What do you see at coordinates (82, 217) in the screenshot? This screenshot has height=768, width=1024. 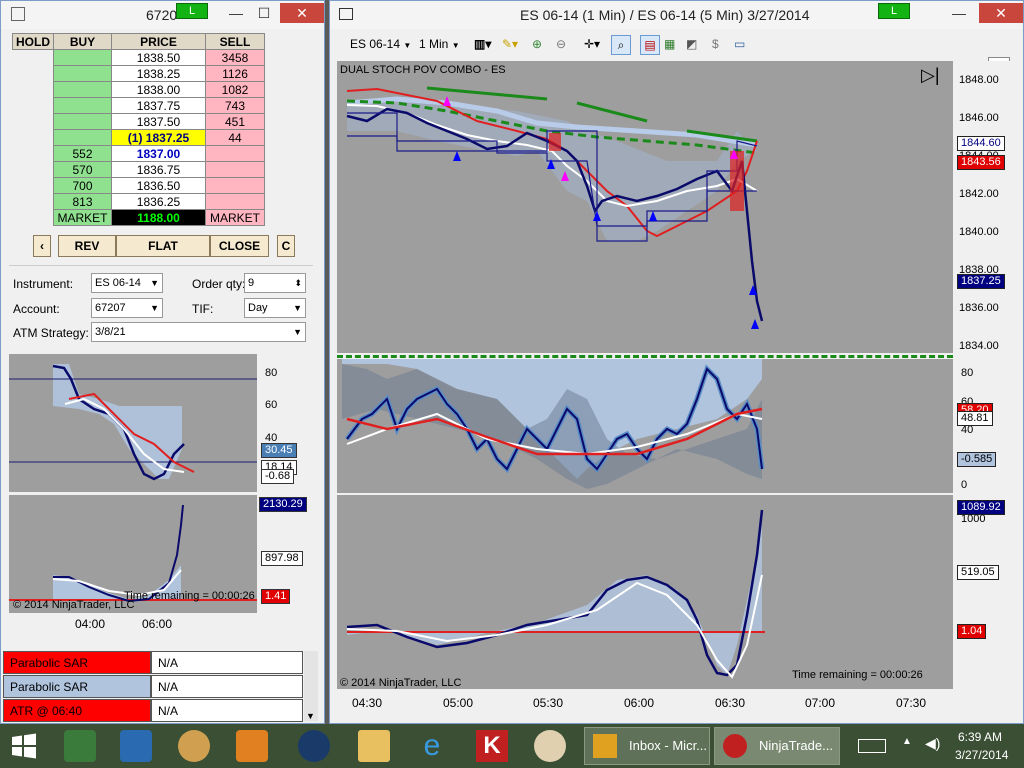 I see `buy-market-button: MARKET` at bounding box center [82, 217].